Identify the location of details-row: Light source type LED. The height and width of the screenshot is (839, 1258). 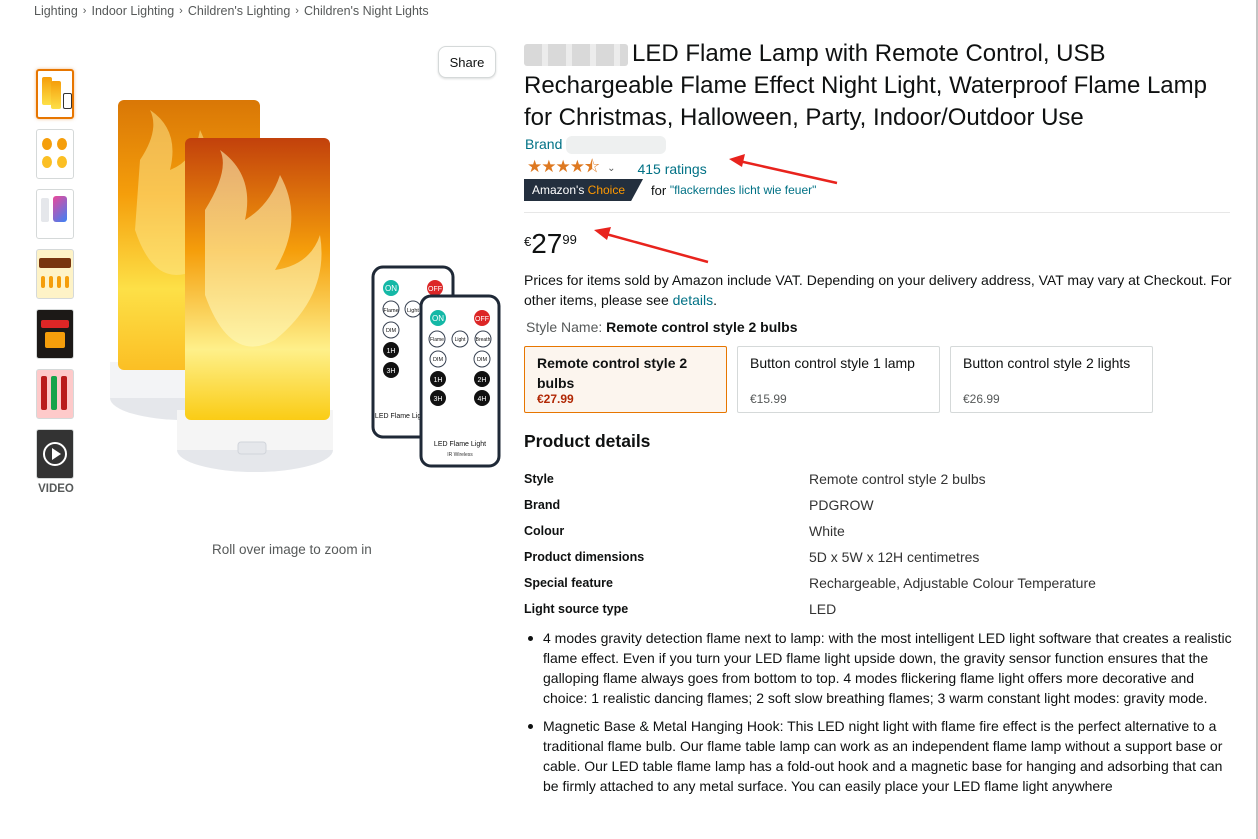
(884, 609).